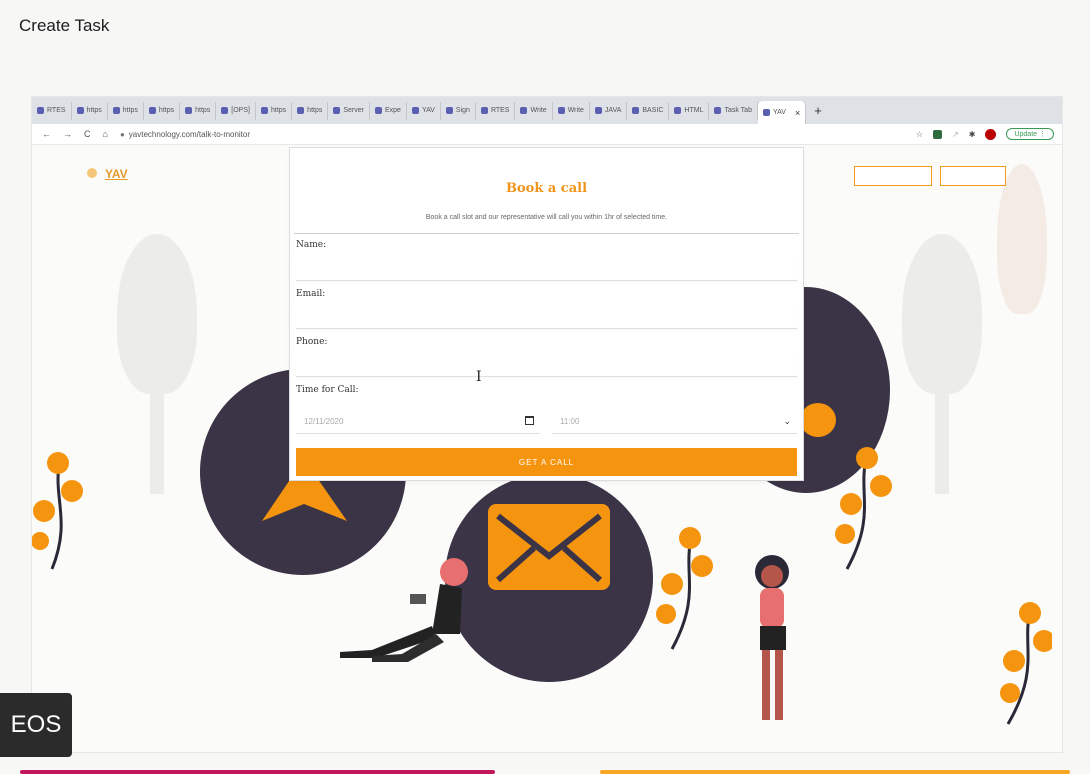 Image resolution: width=1090 pixels, height=774 pixels. I want to click on text-cursor-icon: I, so click(479, 377).